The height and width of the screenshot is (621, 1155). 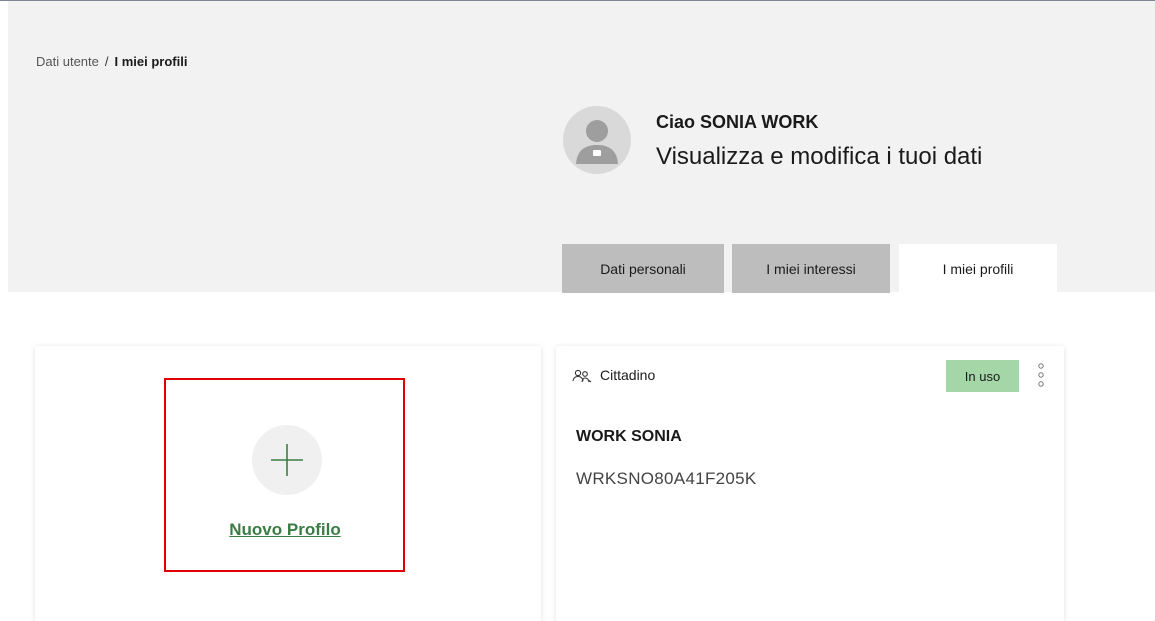 I want to click on add-profile-button, so click(x=287, y=460).